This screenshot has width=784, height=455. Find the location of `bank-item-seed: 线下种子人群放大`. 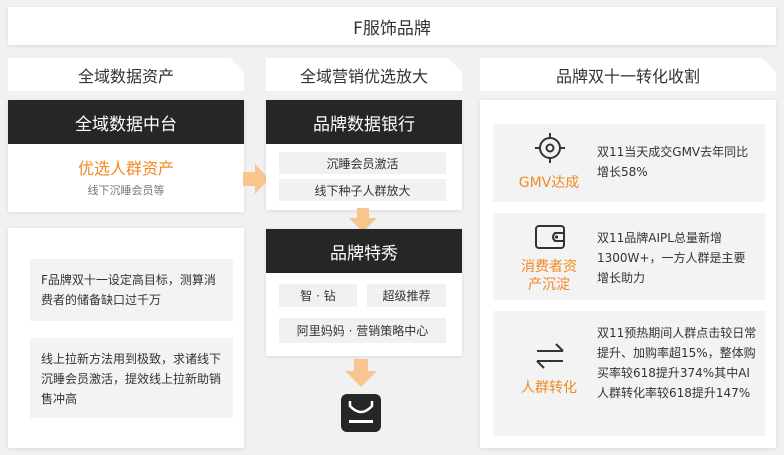

bank-item-seed: 线下种子人群放大 is located at coordinates (362, 190).